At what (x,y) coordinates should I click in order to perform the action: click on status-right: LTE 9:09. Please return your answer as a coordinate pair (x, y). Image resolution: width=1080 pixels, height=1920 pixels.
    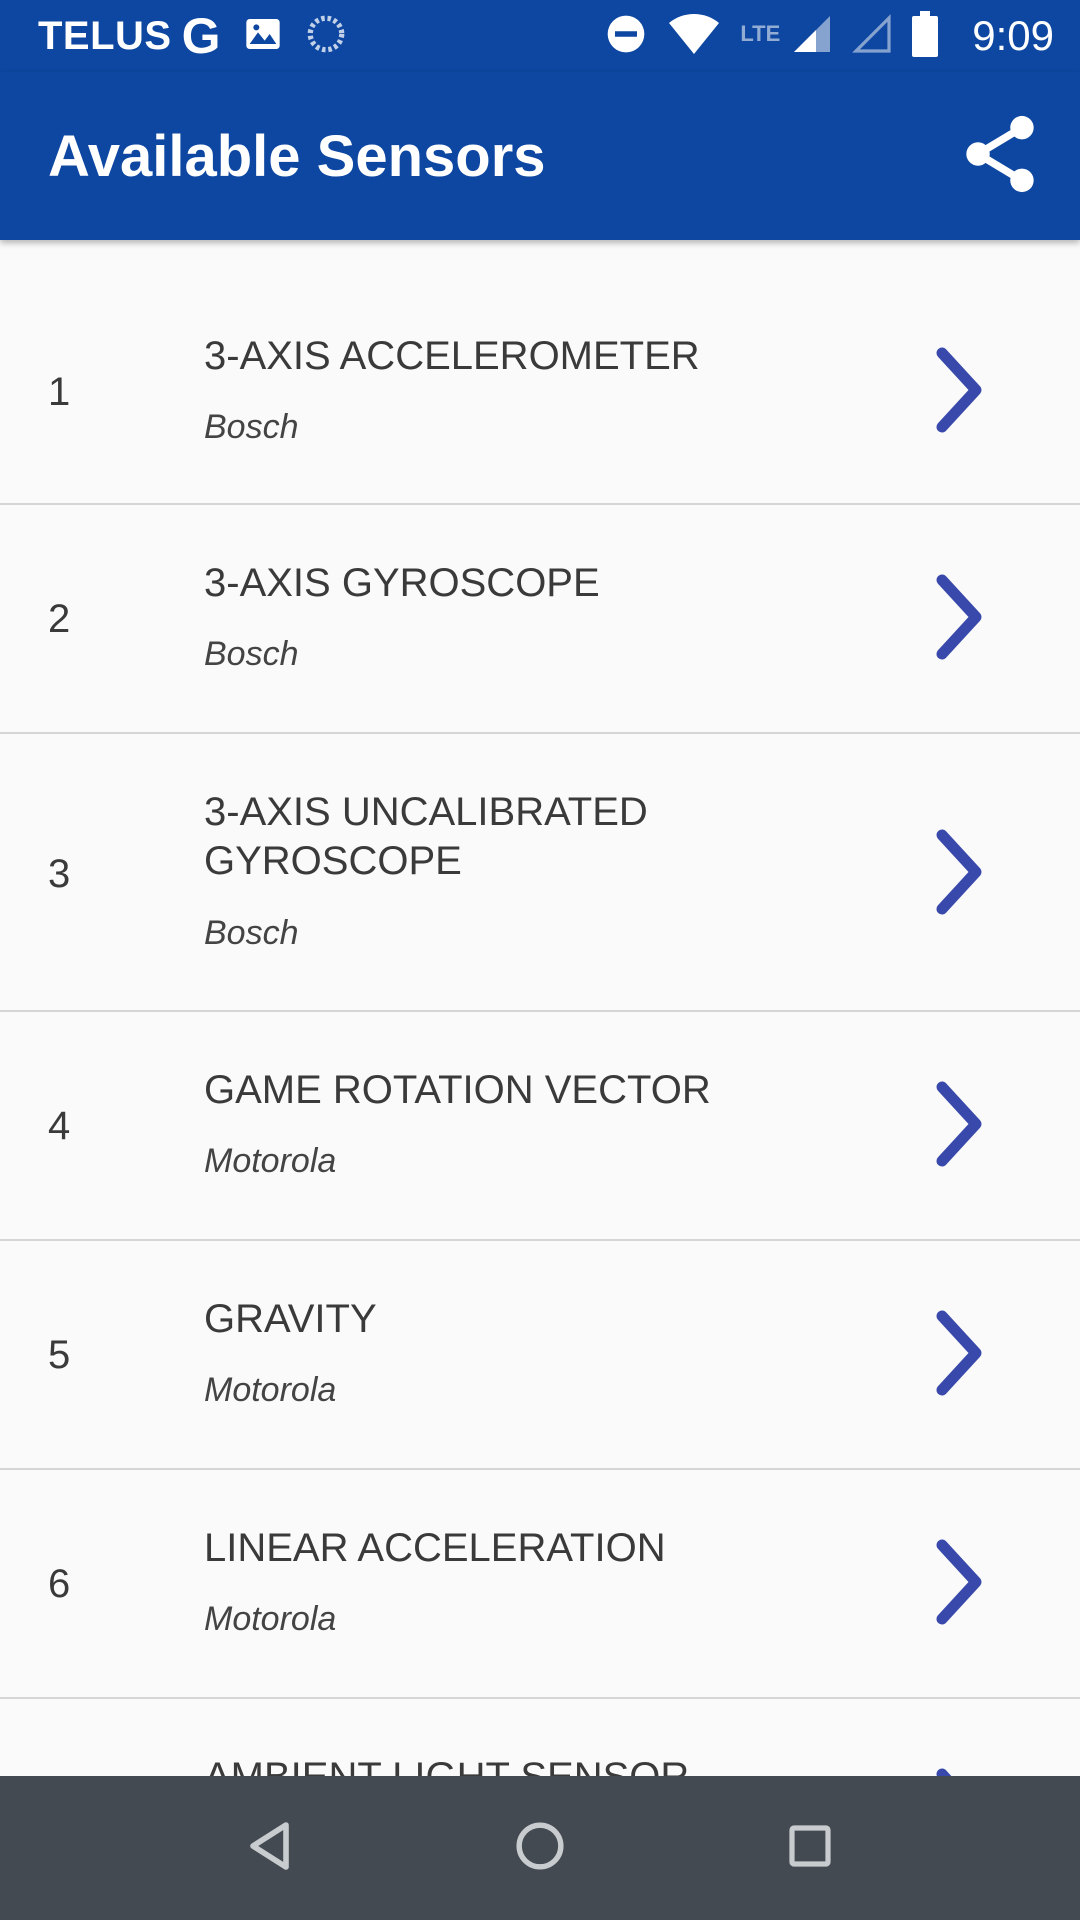
    Looking at the image, I should click on (829, 36).